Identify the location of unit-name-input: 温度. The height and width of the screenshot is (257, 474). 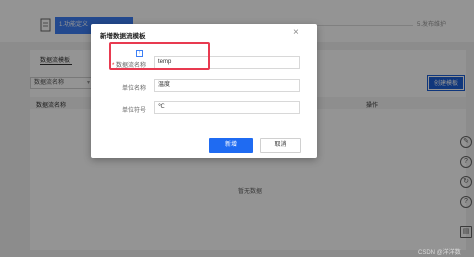
(227, 85).